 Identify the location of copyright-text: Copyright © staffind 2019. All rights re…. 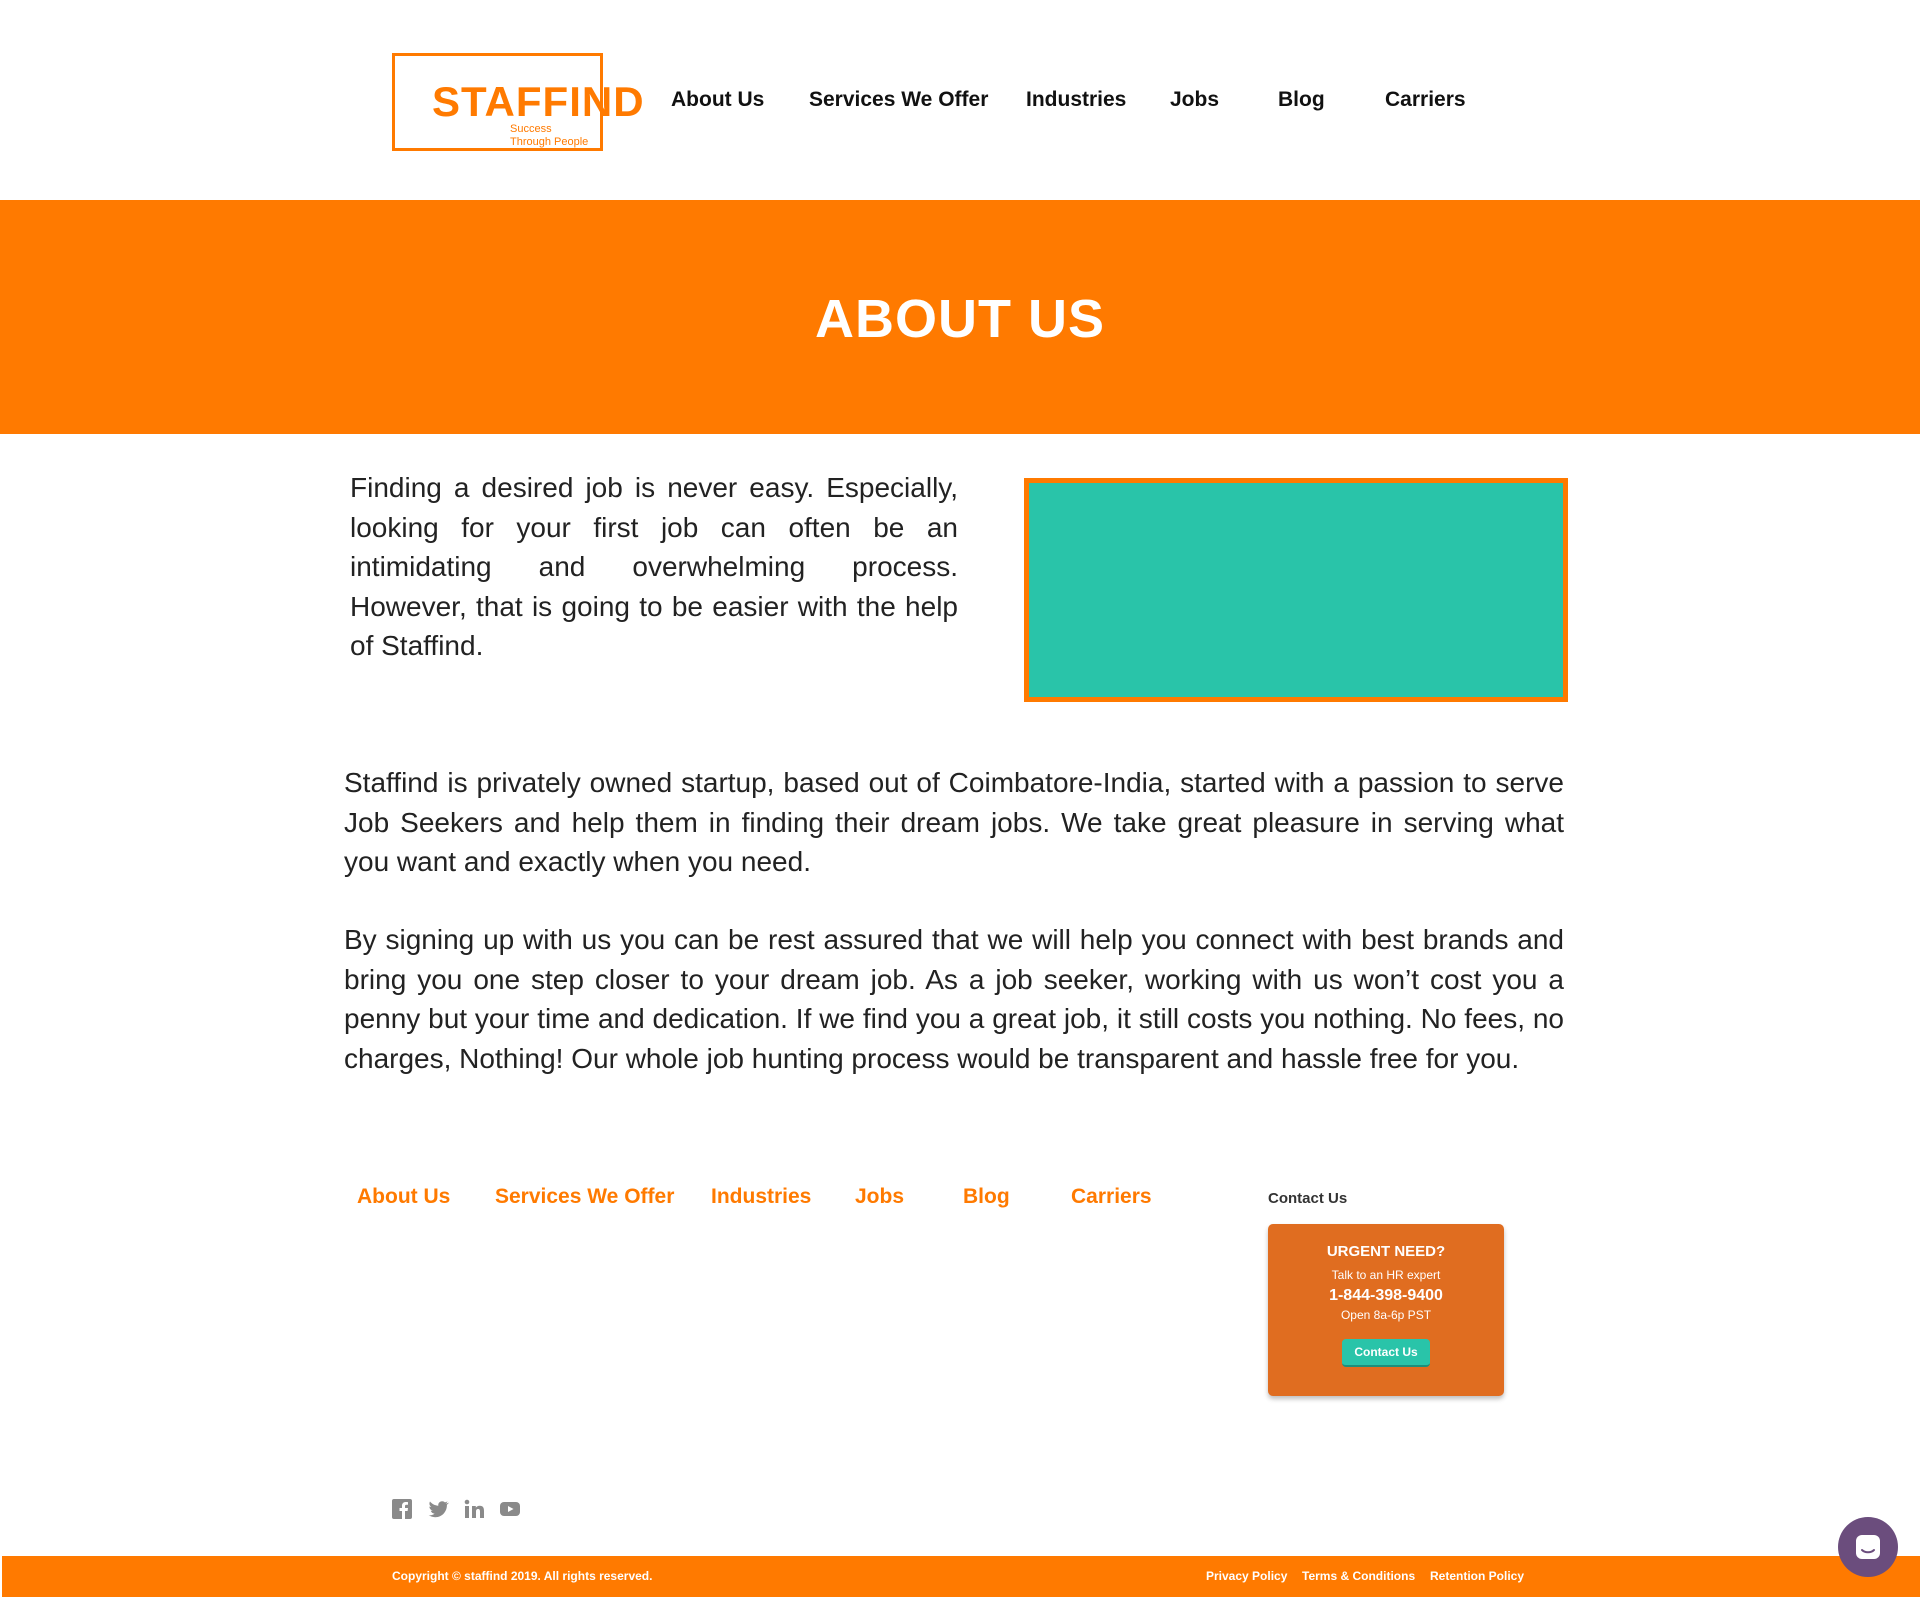
(522, 1576).